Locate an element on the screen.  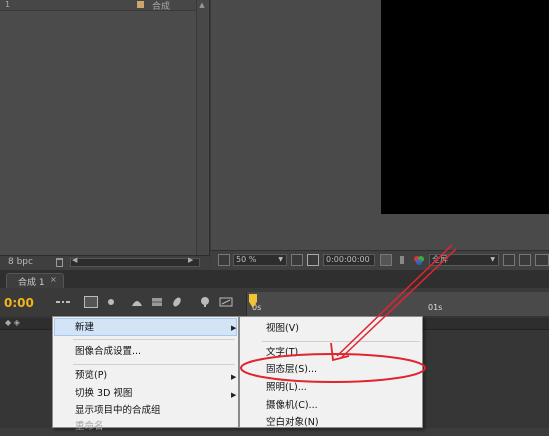
viewer-timecode: 0:00:00:00 is located at coordinates (349, 260).